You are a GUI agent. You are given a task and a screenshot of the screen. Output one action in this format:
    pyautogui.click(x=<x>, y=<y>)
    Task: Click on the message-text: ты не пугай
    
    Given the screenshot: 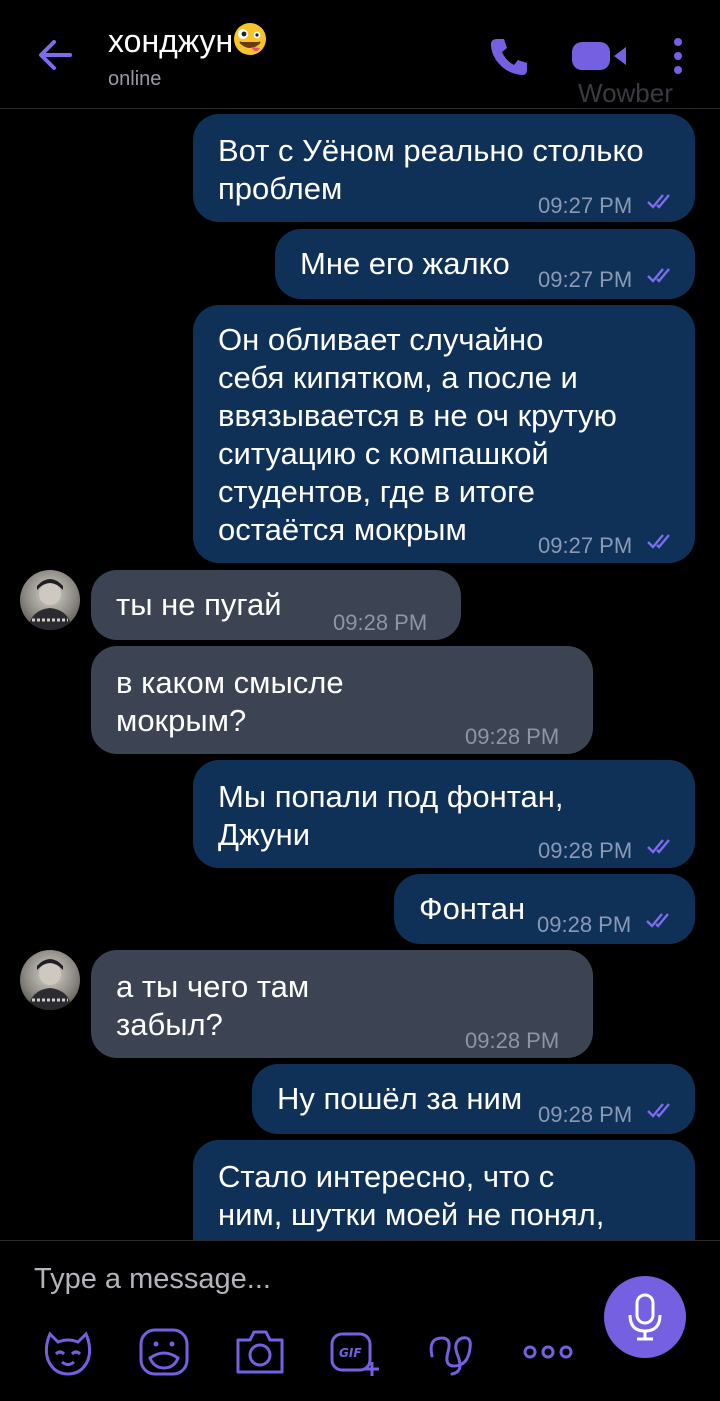 What is the action you would take?
    pyautogui.click(x=199, y=604)
    